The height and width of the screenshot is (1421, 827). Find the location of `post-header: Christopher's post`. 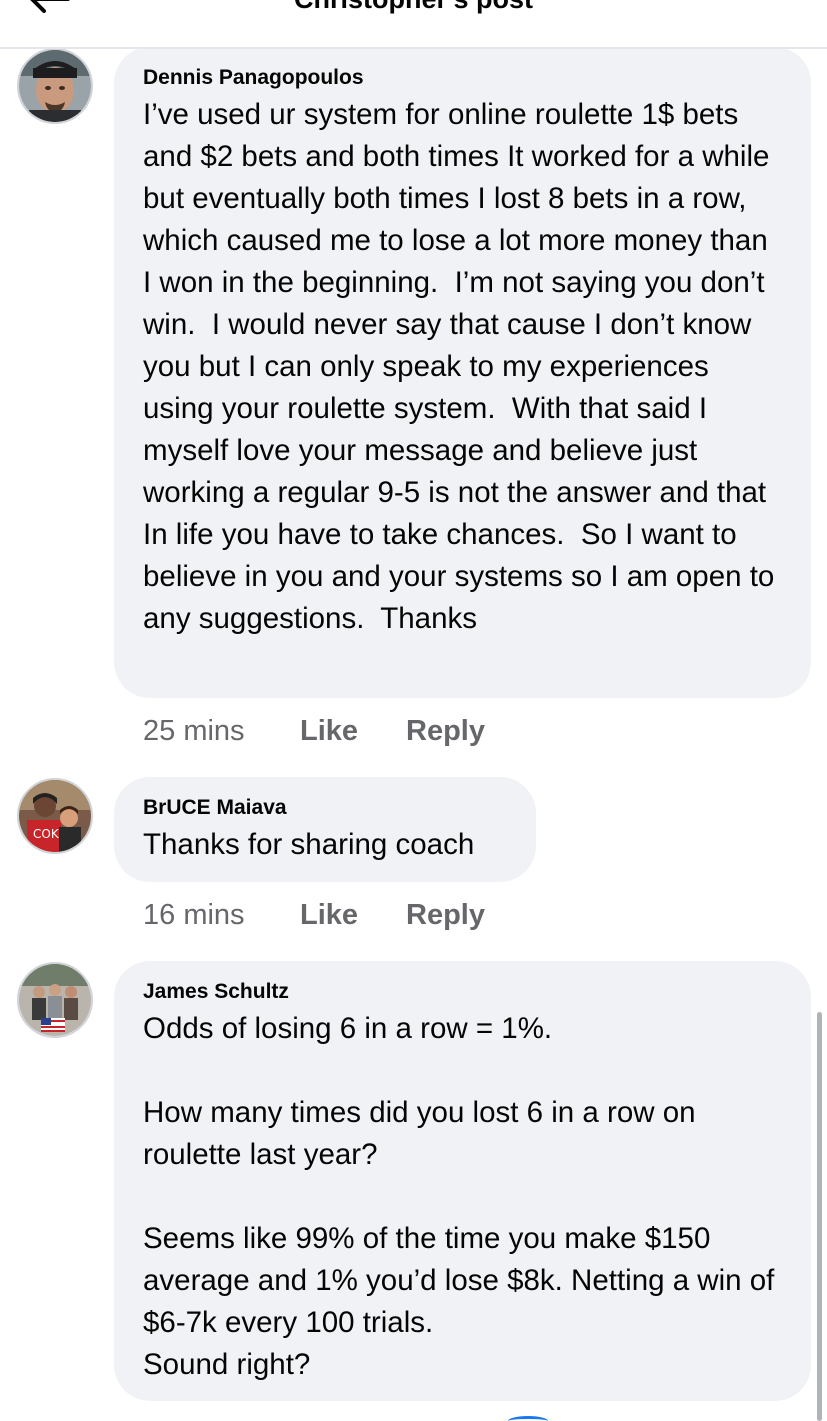

post-header: Christopher's post is located at coordinates (413, 24).